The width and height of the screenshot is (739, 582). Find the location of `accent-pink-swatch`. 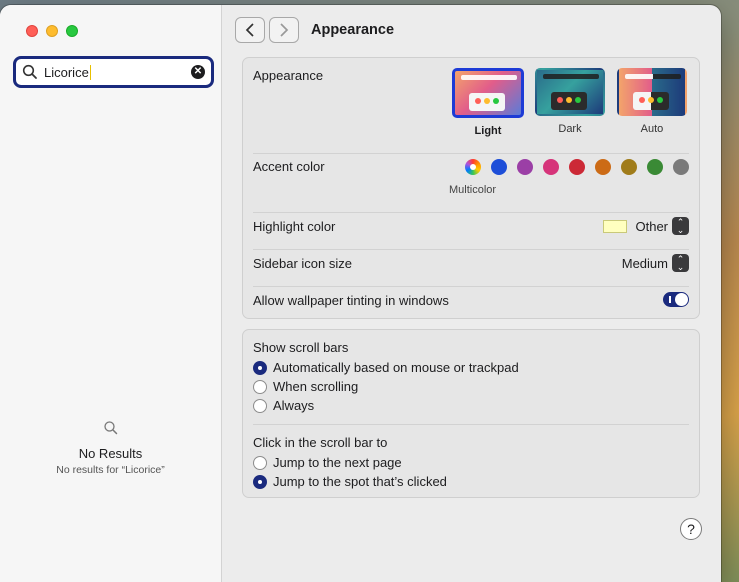

accent-pink-swatch is located at coordinates (551, 167).